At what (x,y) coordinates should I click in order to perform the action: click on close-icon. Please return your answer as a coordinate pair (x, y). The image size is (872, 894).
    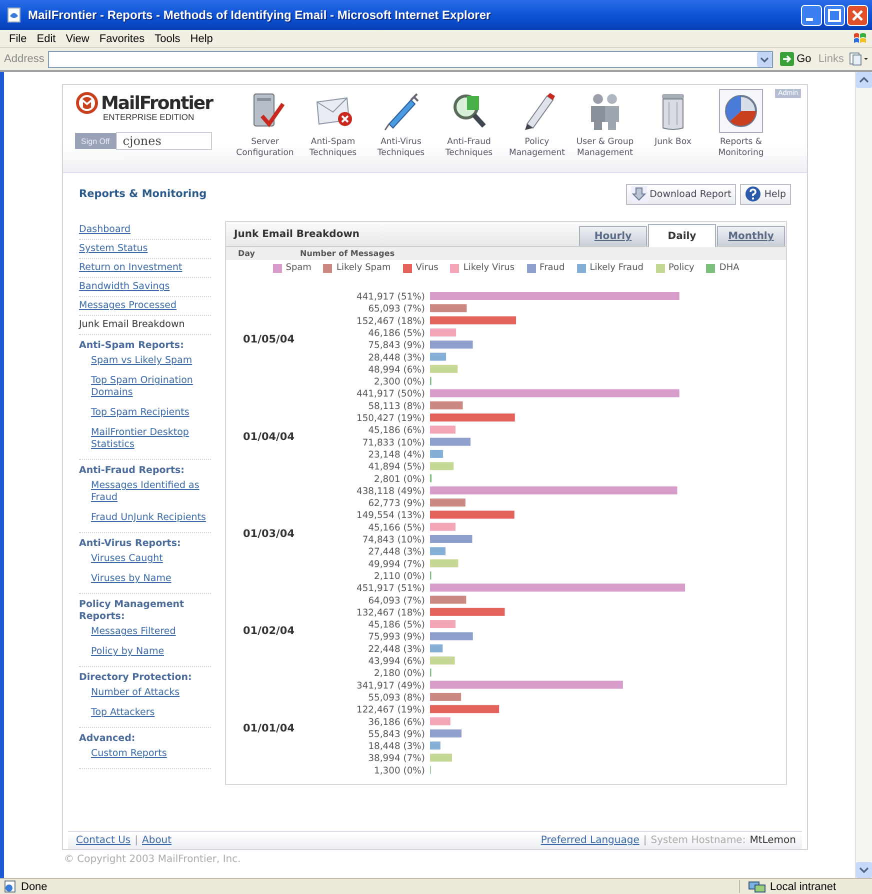
    Looking at the image, I should click on (857, 15).